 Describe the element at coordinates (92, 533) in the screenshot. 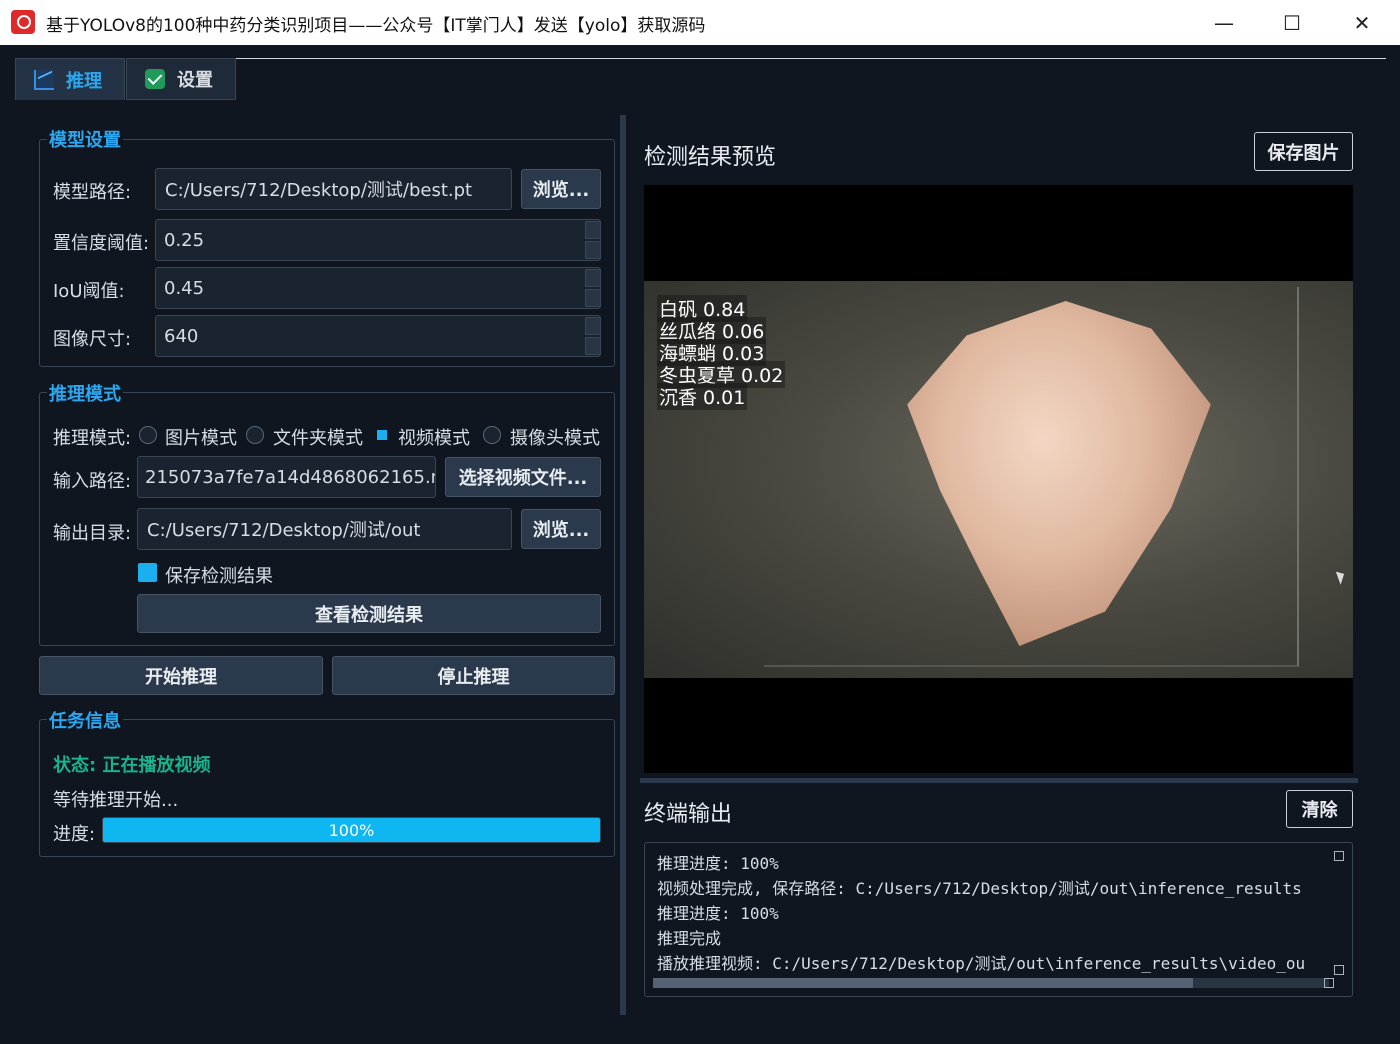

I see `output-dir-label: 输出目录:` at that location.